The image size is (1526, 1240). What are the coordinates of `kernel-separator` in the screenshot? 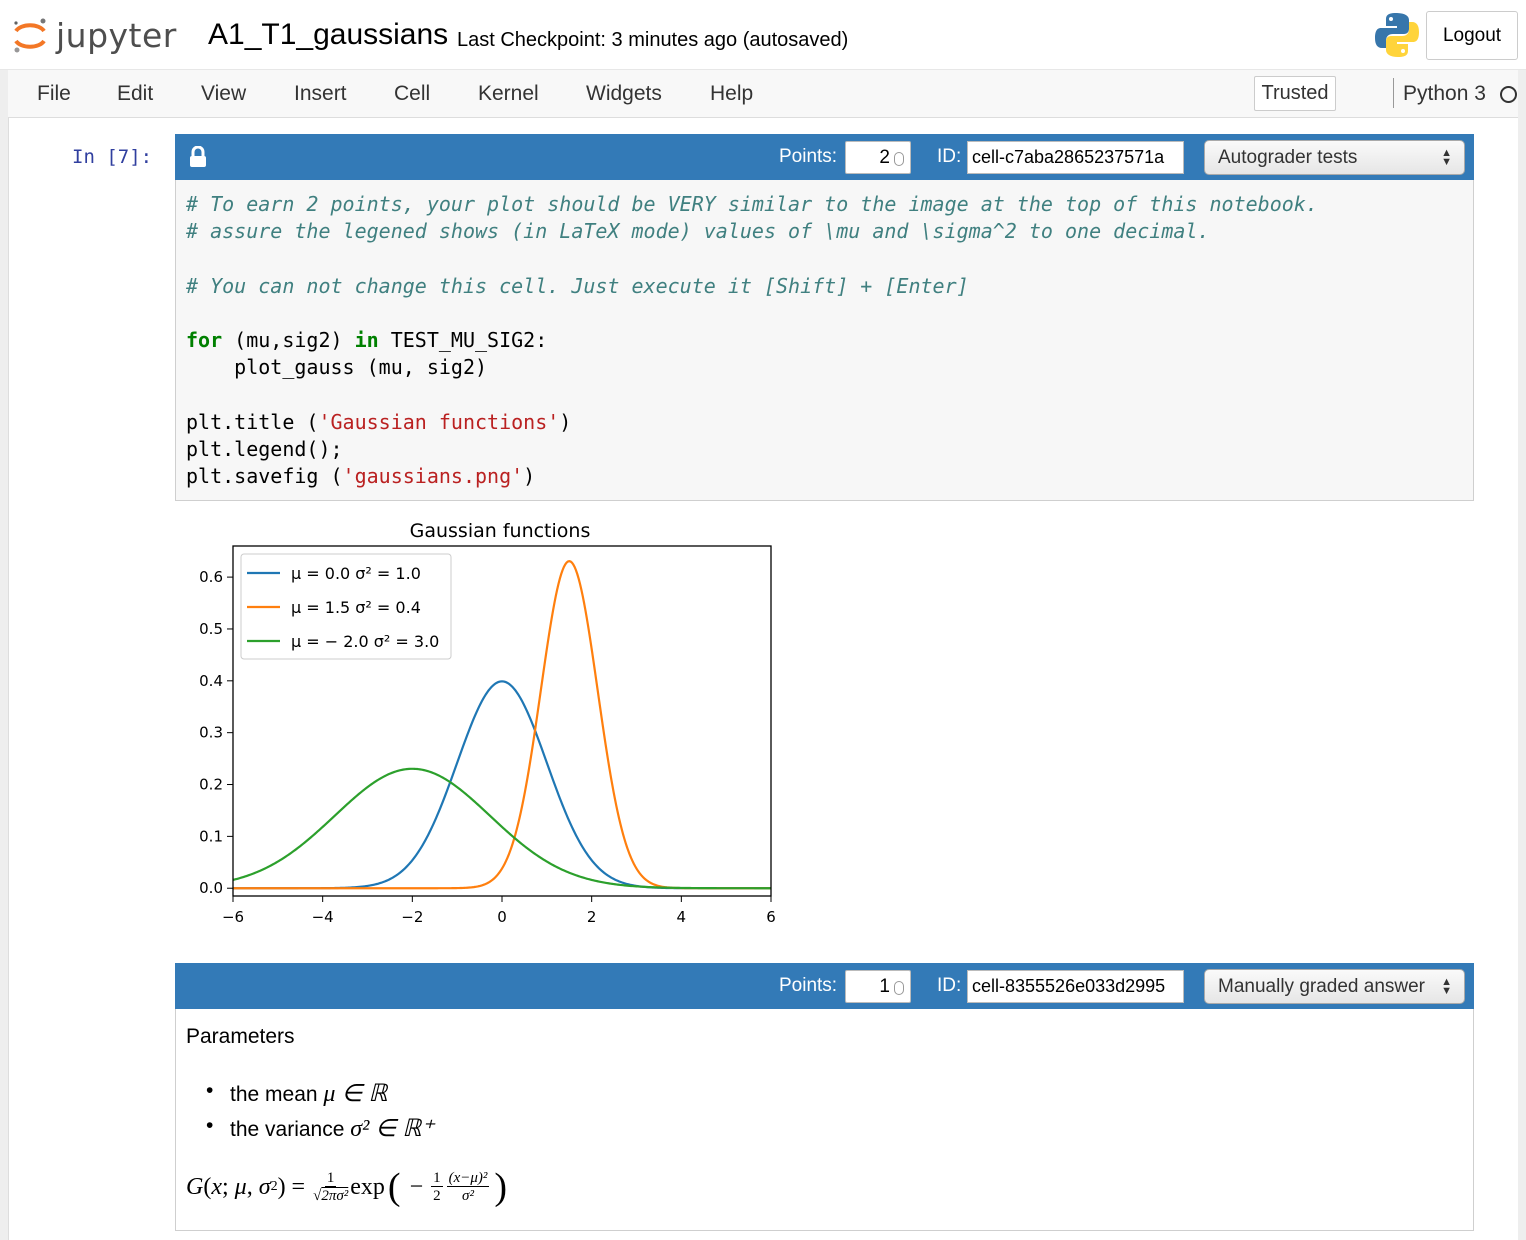 It's located at (1393, 93).